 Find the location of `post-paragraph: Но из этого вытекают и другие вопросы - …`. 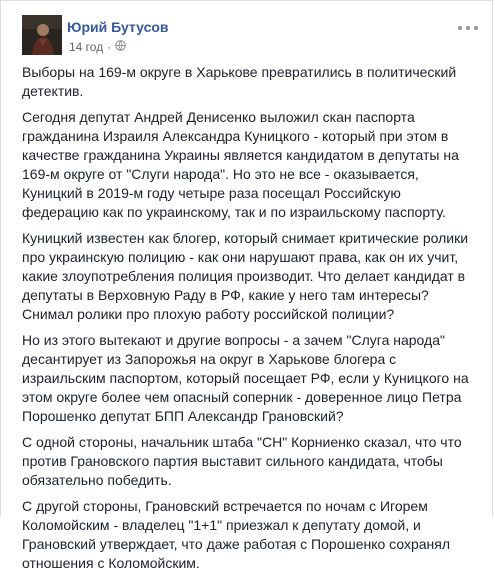

post-paragraph: Но из этого вытекают и другие вопросы - … is located at coordinates (245, 378).